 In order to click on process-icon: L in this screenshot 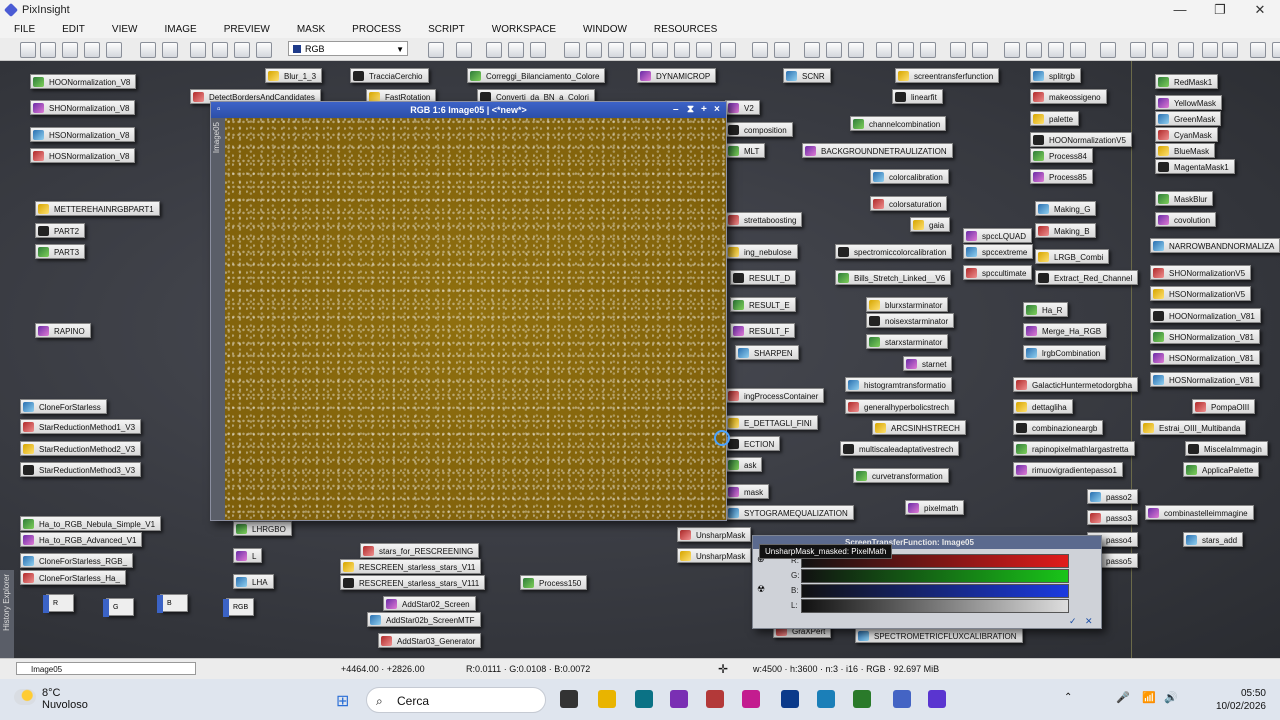, I will do `click(248, 555)`.